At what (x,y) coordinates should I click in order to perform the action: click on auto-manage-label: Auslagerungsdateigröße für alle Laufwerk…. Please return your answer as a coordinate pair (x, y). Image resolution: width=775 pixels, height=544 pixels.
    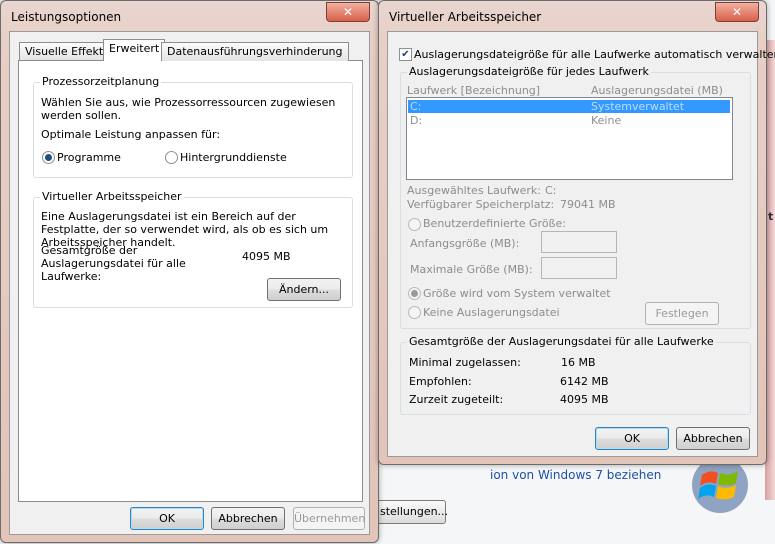
    Looking at the image, I should click on (594, 54).